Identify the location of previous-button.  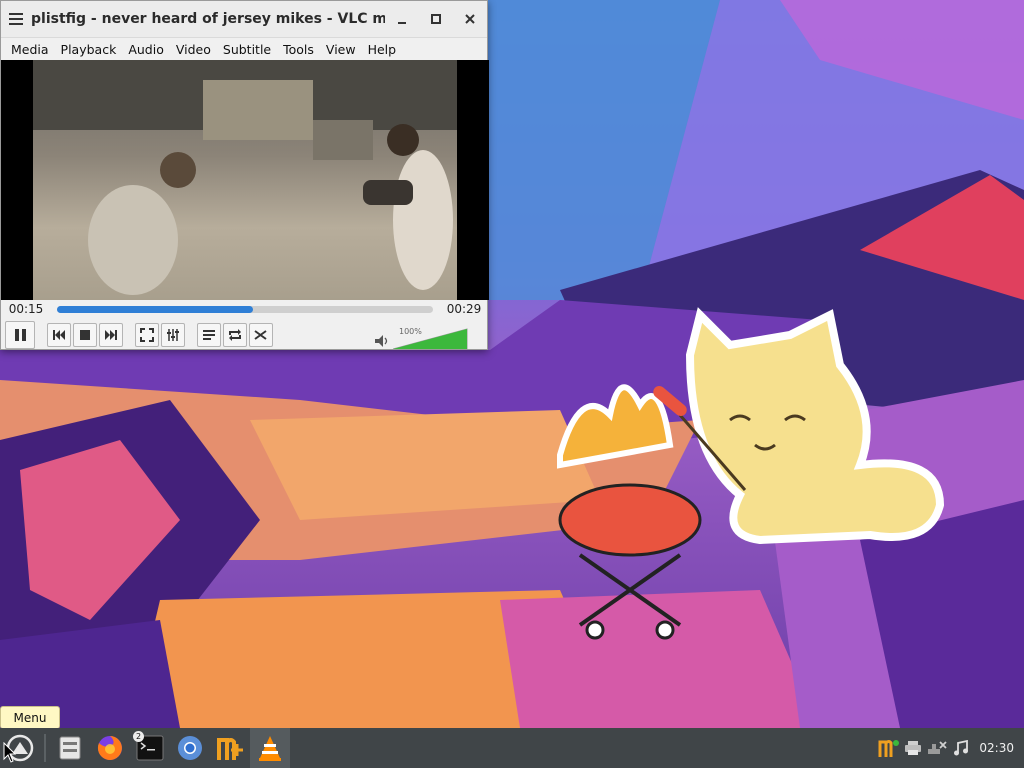
(59, 335).